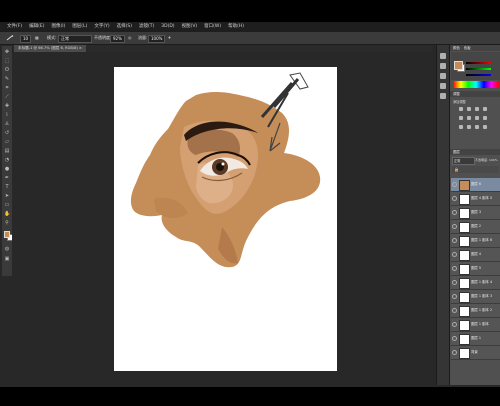 The width and height of the screenshot is (500, 406). What do you see at coordinates (476, 84) in the screenshot?
I see `color-spectrum-bar` at bounding box center [476, 84].